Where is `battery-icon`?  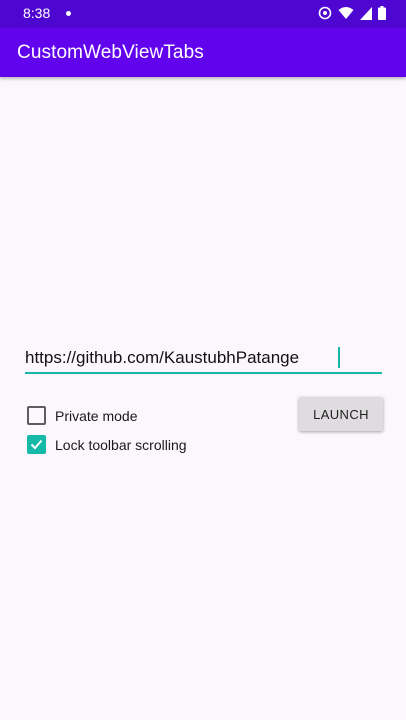
battery-icon is located at coordinates (382, 13).